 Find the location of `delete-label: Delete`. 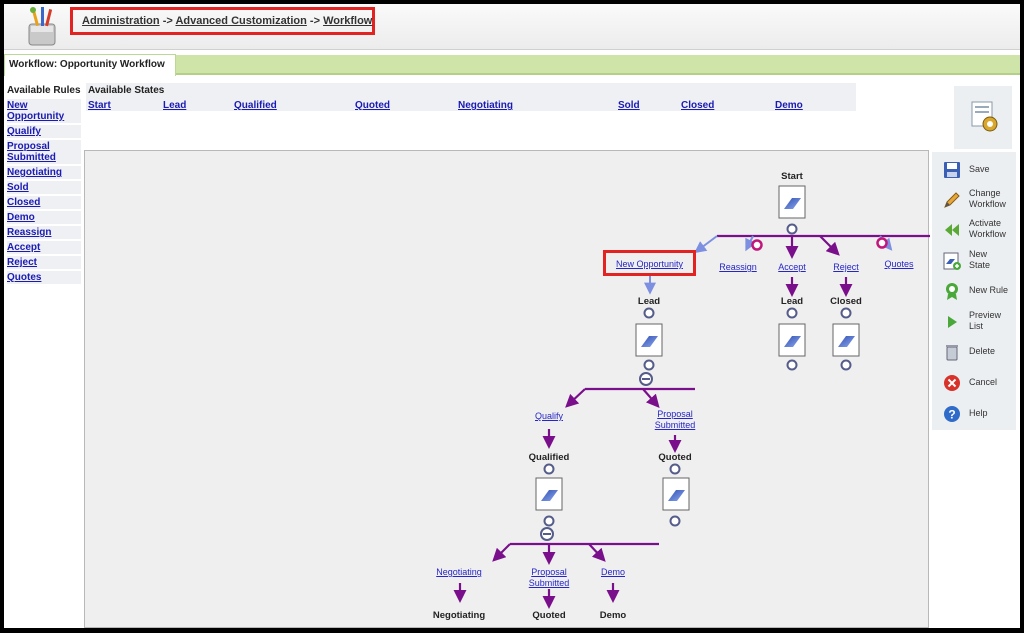

delete-label: Delete is located at coordinates (982, 351).